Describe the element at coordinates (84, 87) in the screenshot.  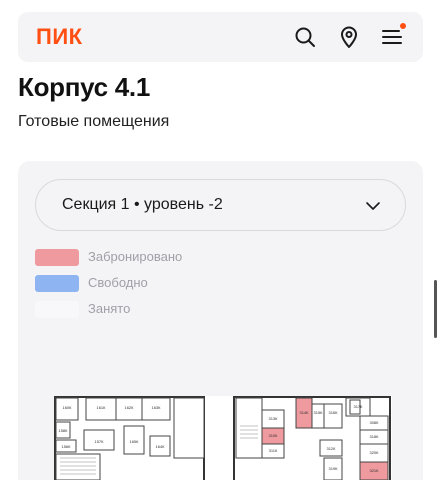
I see `page-title: Корпус 4.1` at that location.